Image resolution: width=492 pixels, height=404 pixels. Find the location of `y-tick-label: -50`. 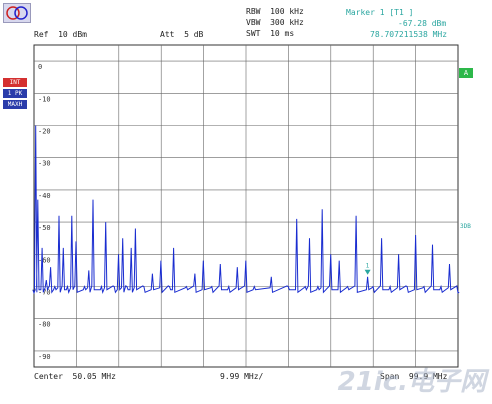

y-tick-label: -50 is located at coordinates (44, 228).